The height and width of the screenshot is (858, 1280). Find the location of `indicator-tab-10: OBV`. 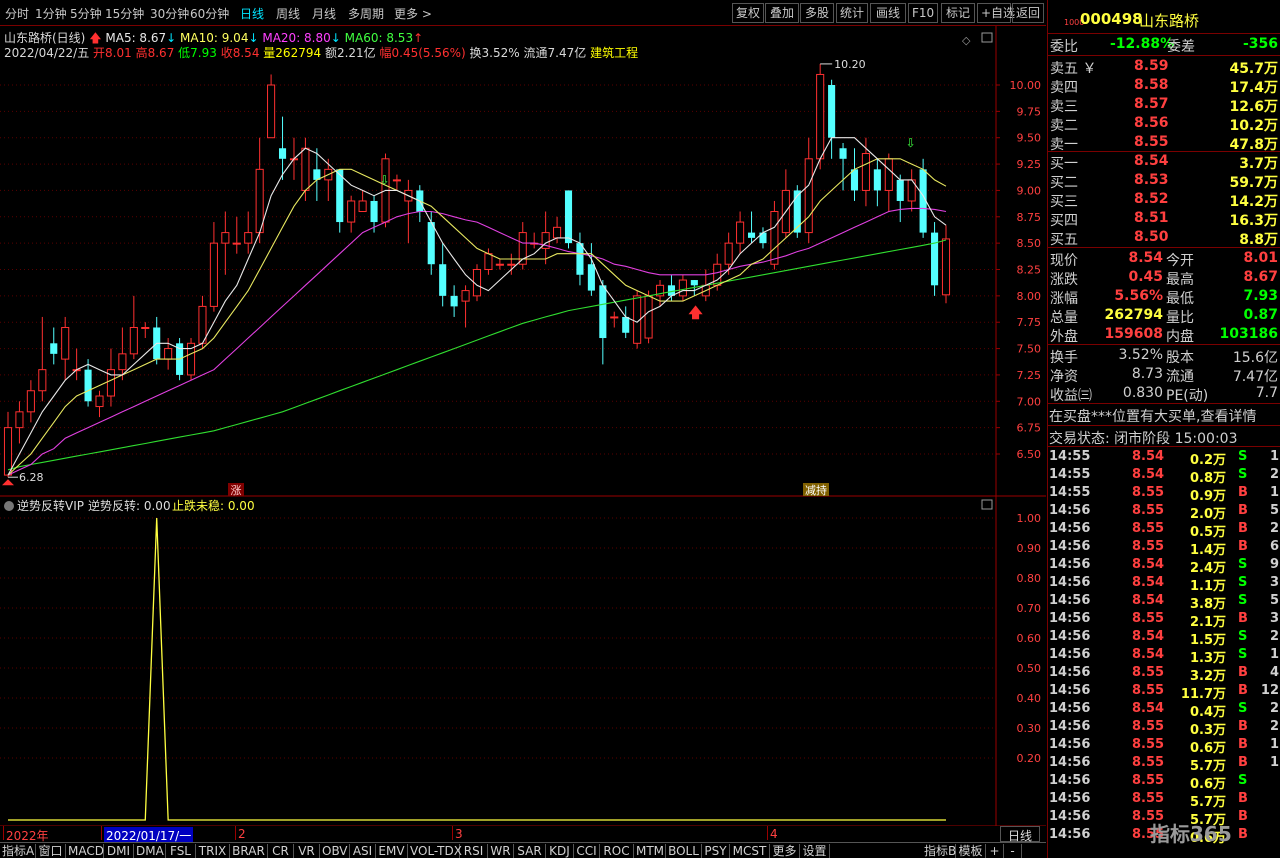

indicator-tab-10: OBV is located at coordinates (335, 851).